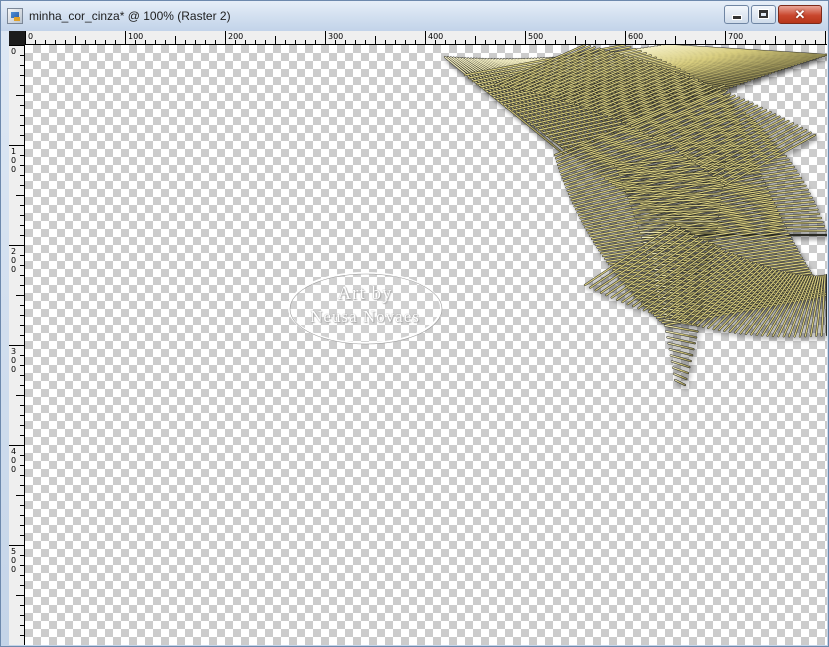 The image size is (829, 647). I want to click on horizontal-ruler-ticks: 0 100 200 300 400 500 600 700, so click(425, 38).